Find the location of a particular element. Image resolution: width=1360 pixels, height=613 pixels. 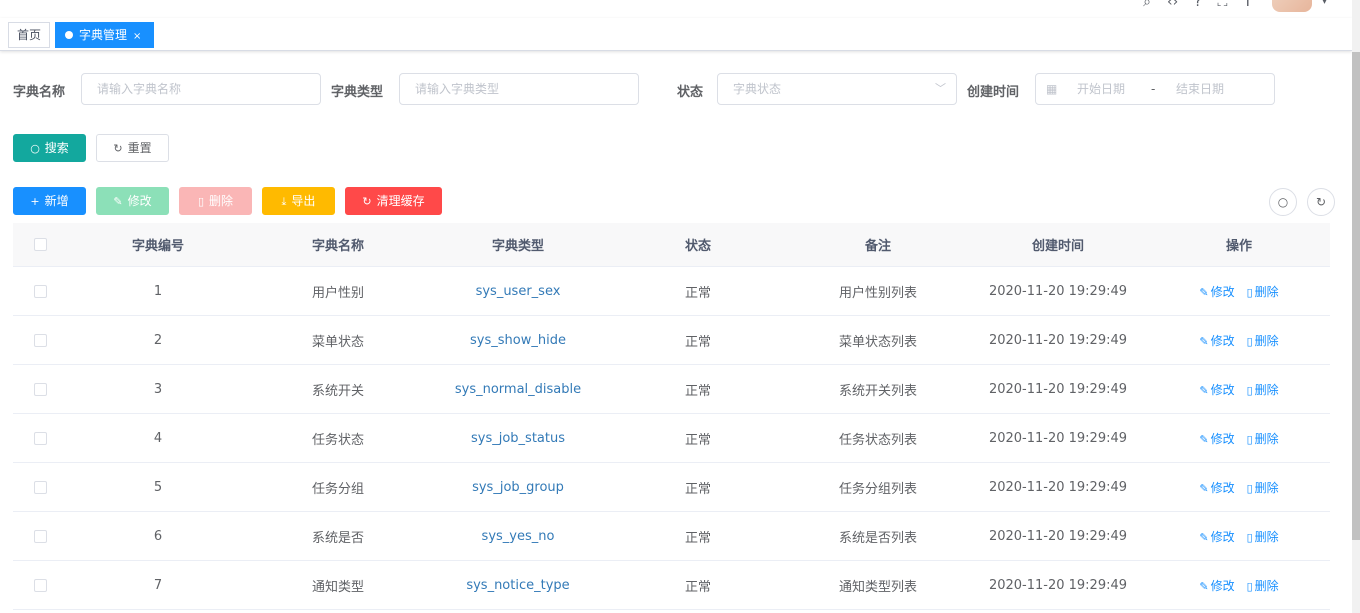

reset-button: ↻ 重置 is located at coordinates (132, 148).